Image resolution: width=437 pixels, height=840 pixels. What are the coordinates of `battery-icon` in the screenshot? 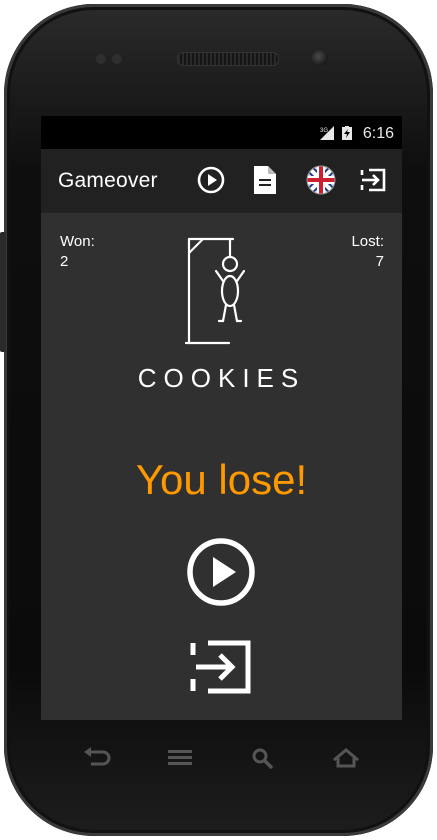 It's located at (347, 133).